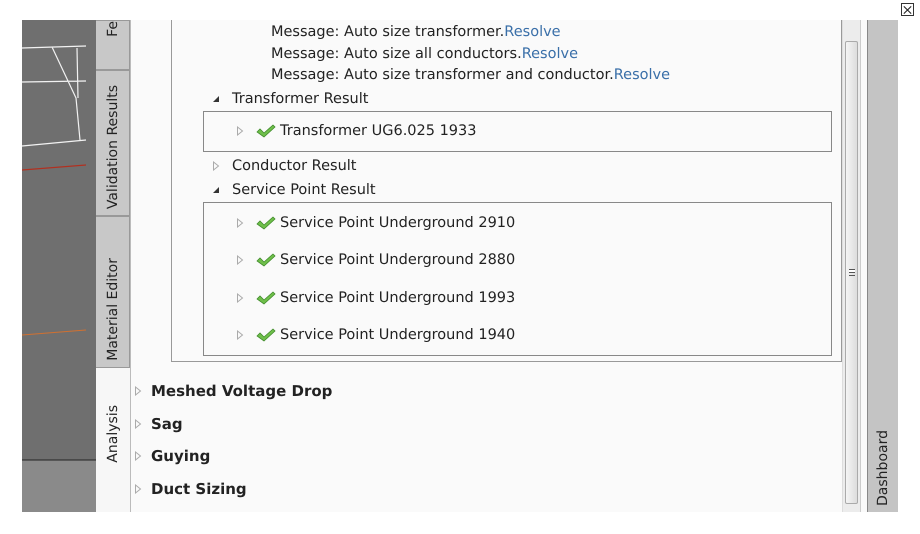 This screenshot has width=920, height=534. I want to click on result-item: Service Point Underground 1993, so click(398, 298).